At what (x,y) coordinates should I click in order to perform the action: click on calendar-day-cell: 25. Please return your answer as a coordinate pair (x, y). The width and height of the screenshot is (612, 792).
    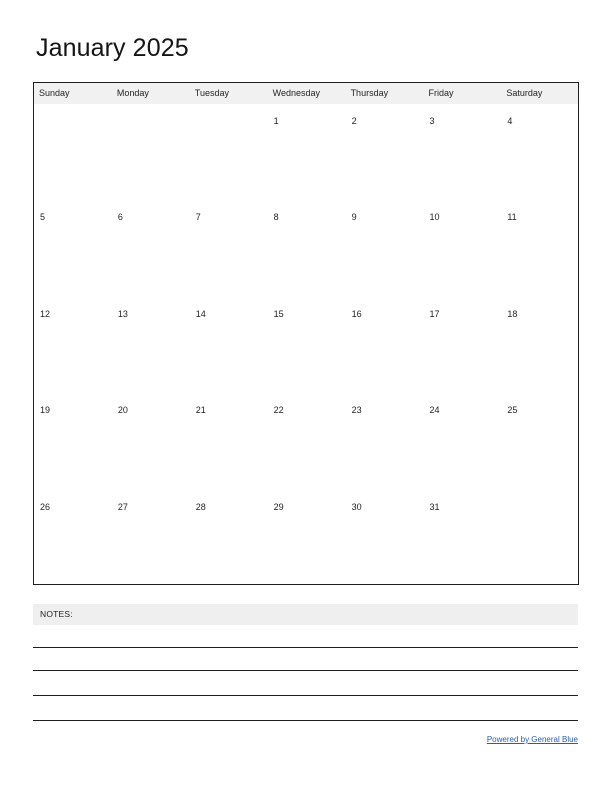
    Looking at the image, I should click on (540, 441).